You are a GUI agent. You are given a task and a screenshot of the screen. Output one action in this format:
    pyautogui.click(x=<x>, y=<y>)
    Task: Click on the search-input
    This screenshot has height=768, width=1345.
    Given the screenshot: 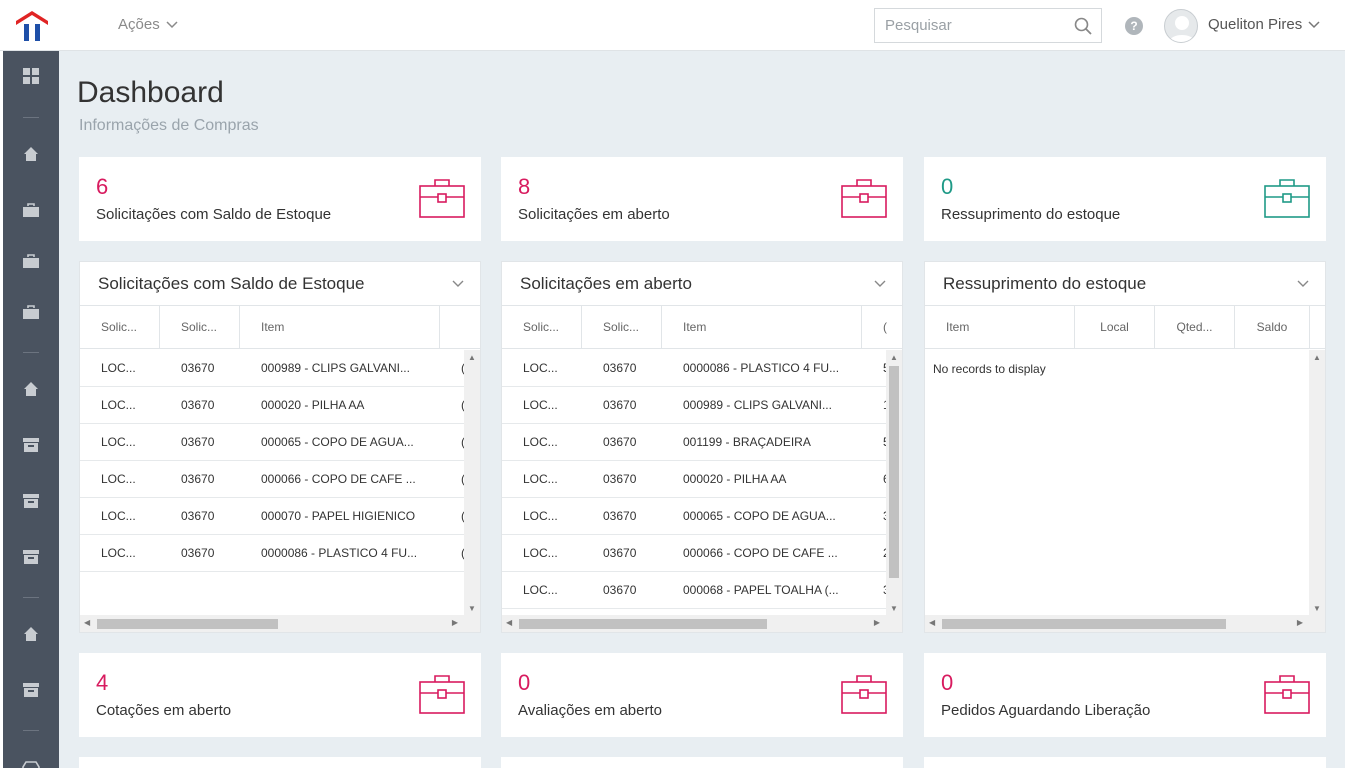 What is the action you would take?
    pyautogui.click(x=970, y=25)
    